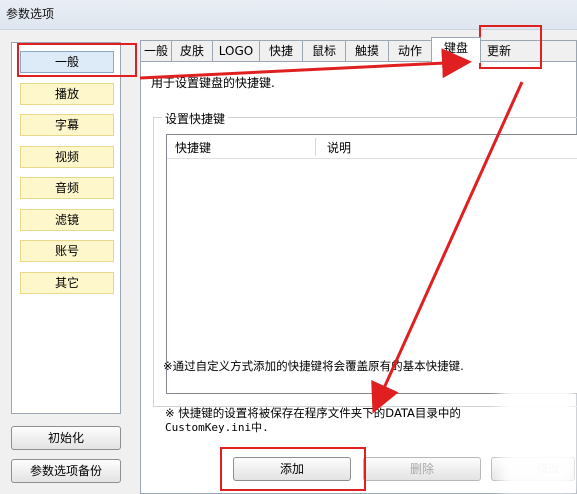 The height and width of the screenshot is (494, 577). Describe the element at coordinates (67, 283) in the screenshot. I see `category-other: 其它` at that location.